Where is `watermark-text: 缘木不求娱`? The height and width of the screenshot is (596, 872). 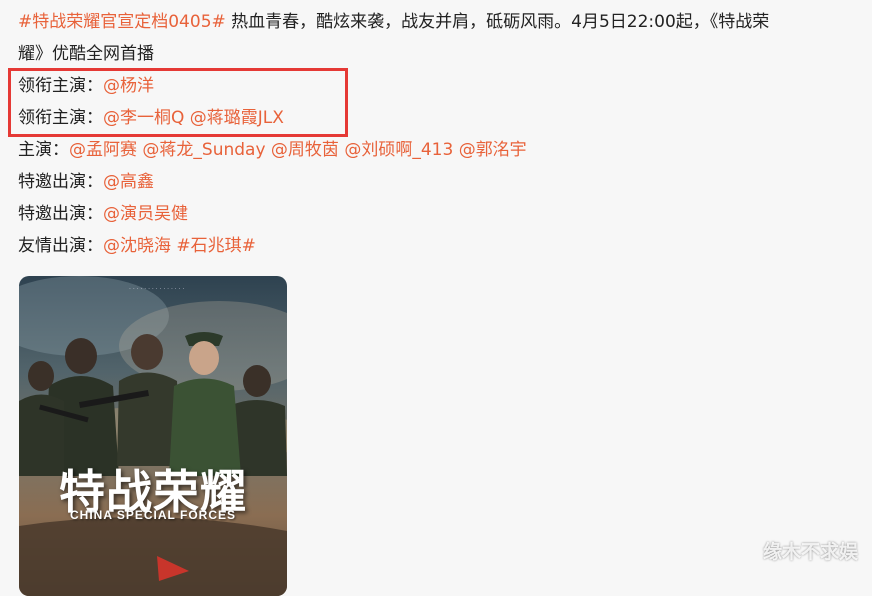 watermark-text: 缘木不求娱 is located at coordinates (810, 550).